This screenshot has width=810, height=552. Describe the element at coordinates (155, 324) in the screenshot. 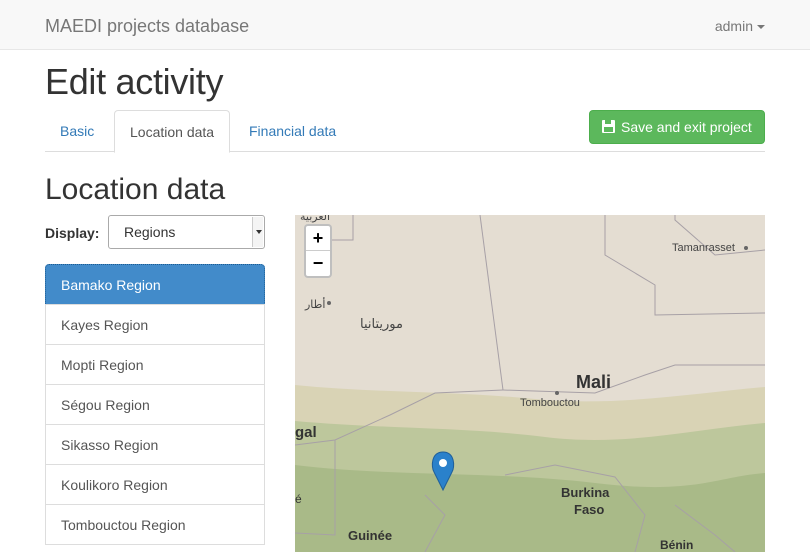

I see `region-item-kayes: Kayes Region` at that location.